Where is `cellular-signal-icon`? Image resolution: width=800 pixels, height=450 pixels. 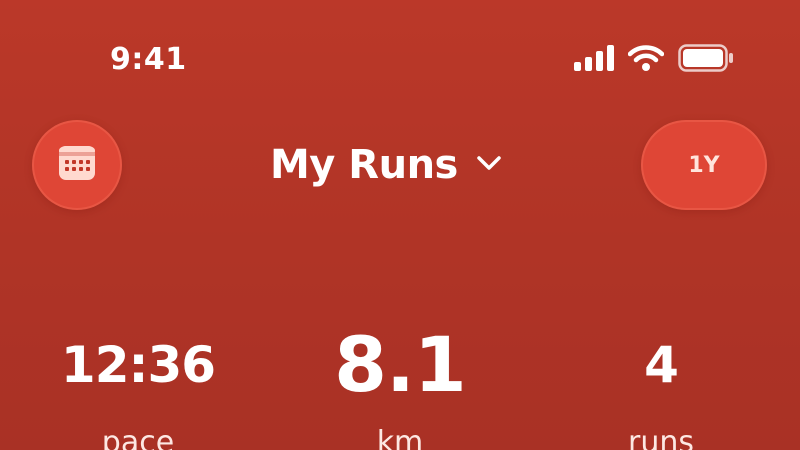
cellular-signal-icon is located at coordinates (594, 58).